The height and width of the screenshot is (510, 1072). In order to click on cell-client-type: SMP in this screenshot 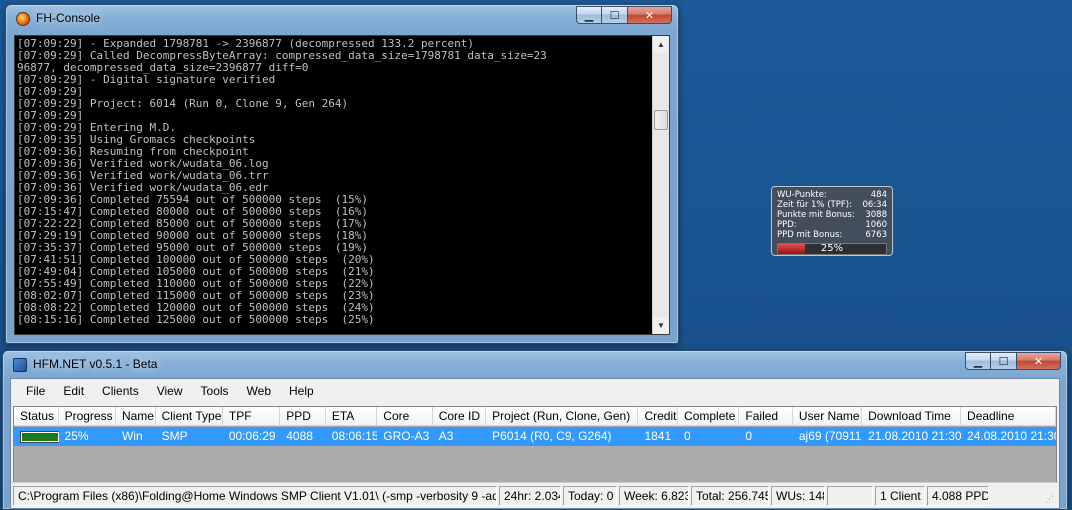, I will do `click(174, 436)`.